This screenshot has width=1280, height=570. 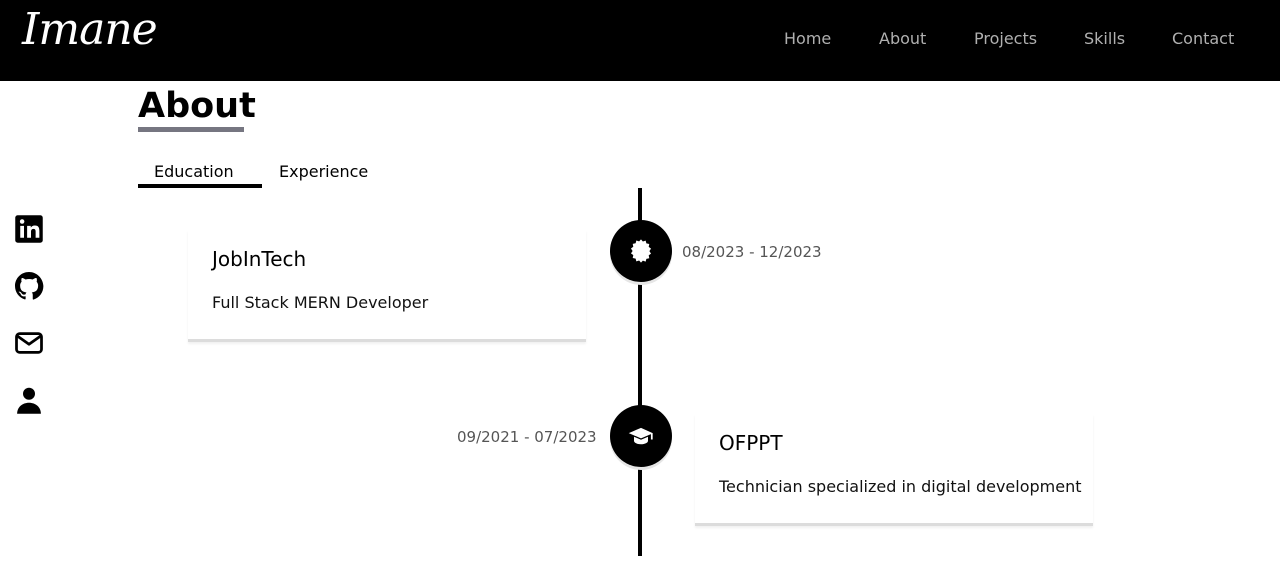 I want to click on user-icon, so click(x=29, y=400).